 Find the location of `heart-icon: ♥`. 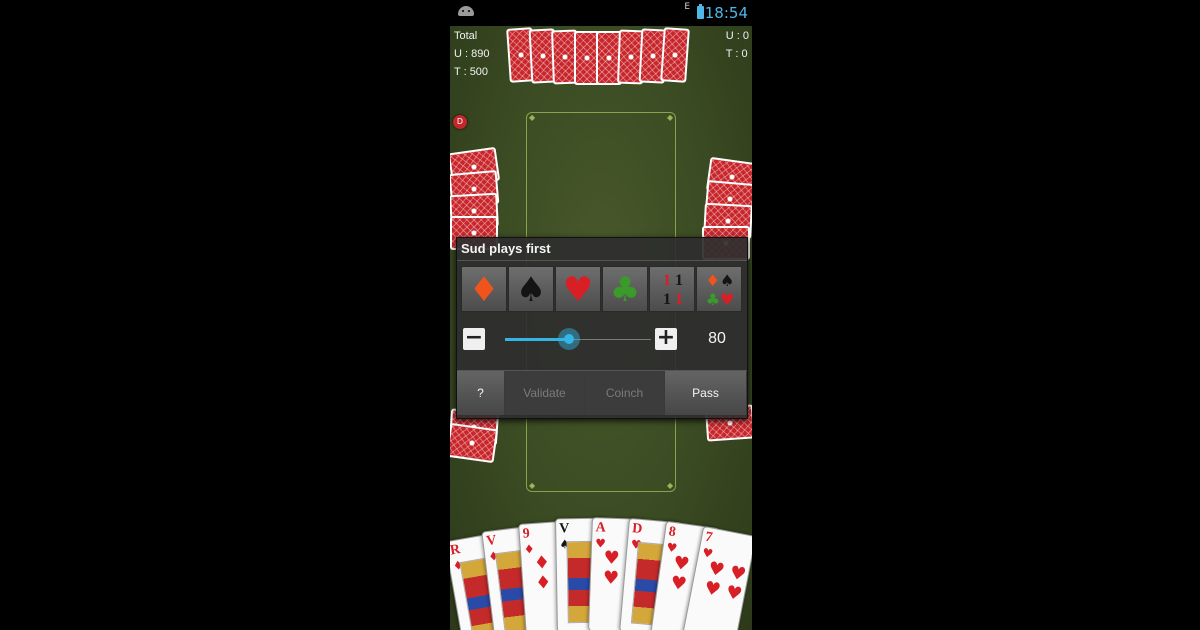

heart-icon: ♥ is located at coordinates (578, 290).